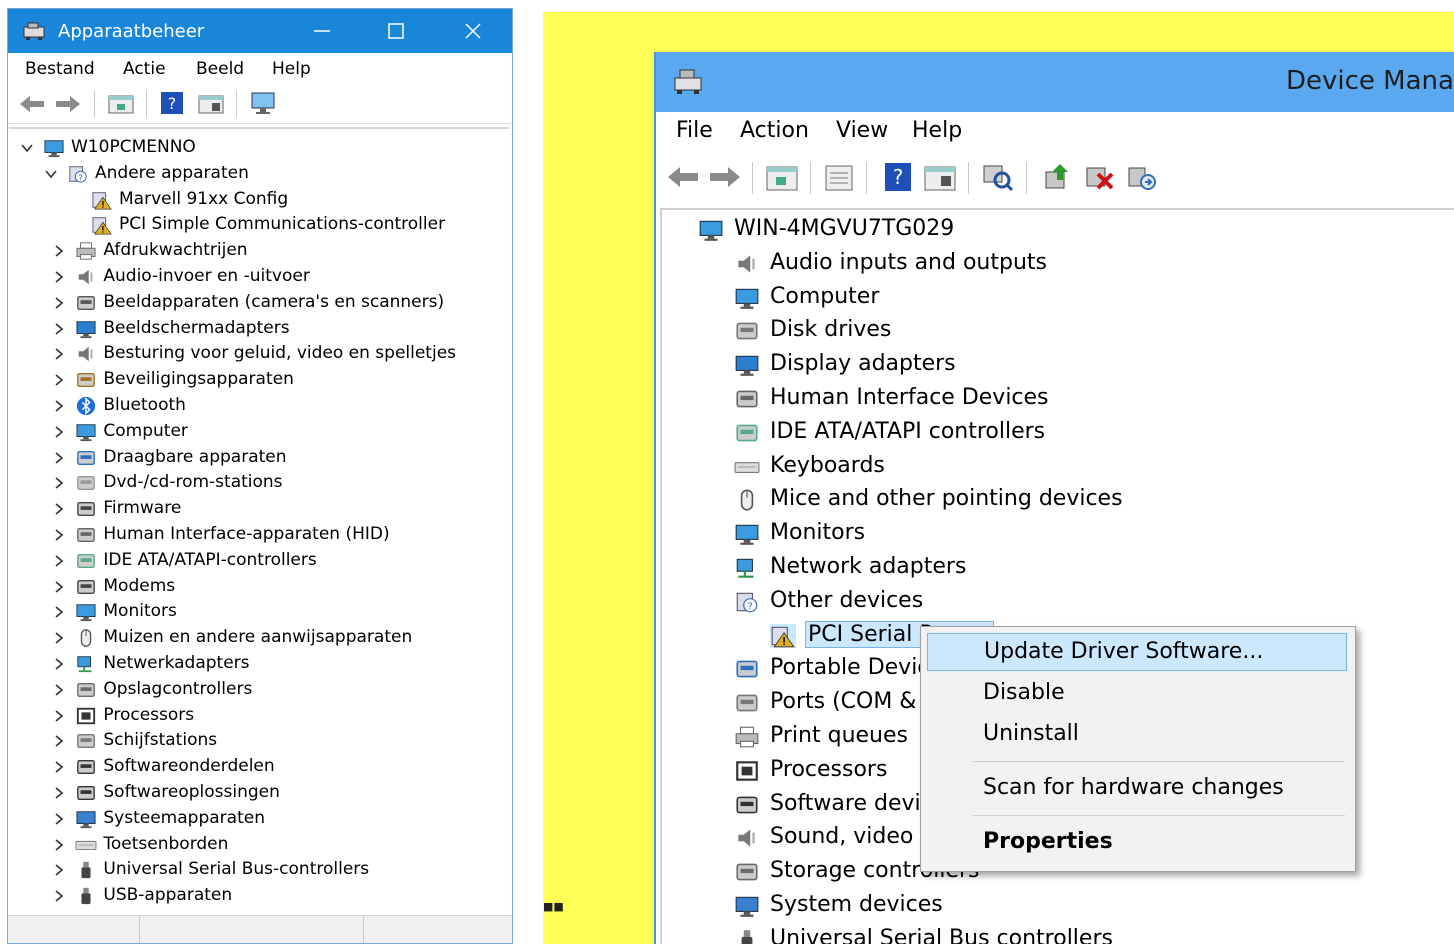 This screenshot has width=1454, height=944. I want to click on right-title-bar: Device Mana, so click(1055, 82).